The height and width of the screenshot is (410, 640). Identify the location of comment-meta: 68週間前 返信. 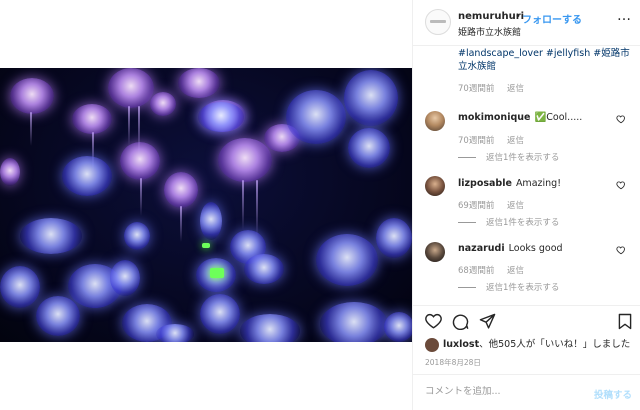
(496, 270).